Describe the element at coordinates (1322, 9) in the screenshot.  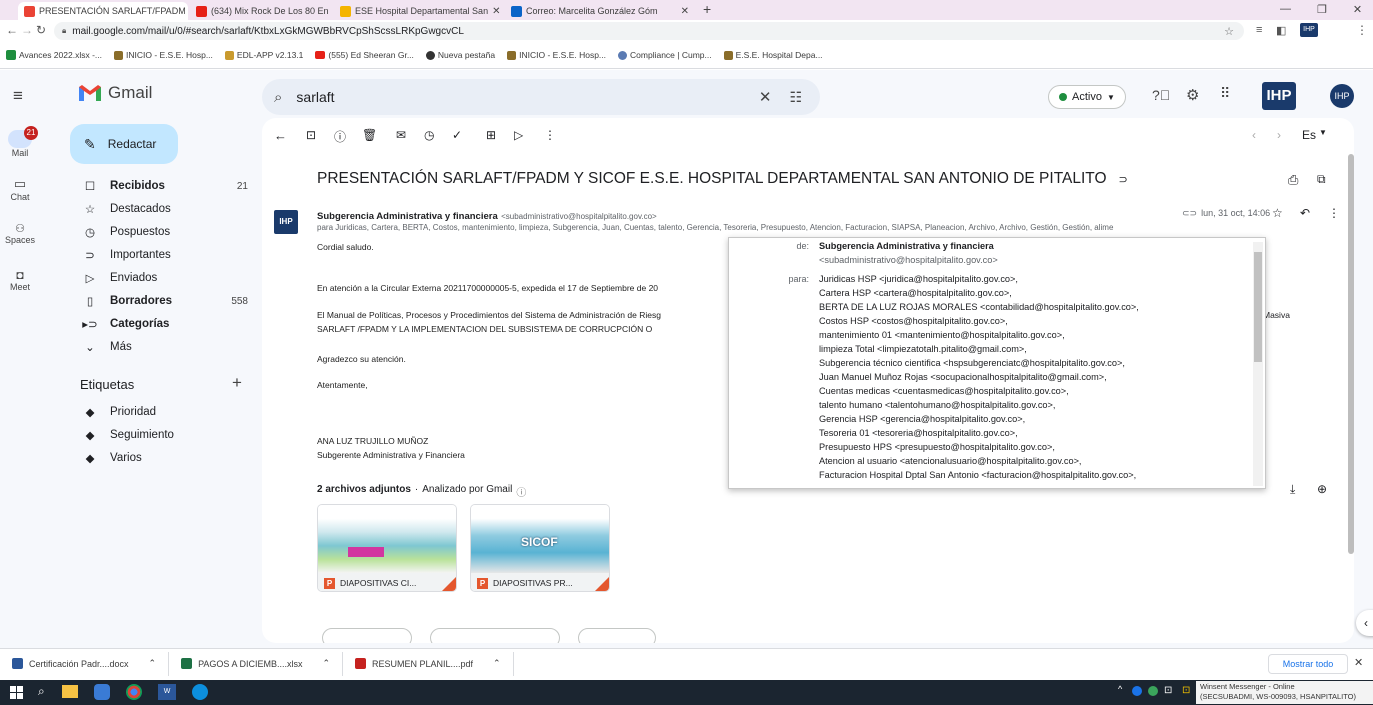
I see `restore-icon: ❐` at that location.